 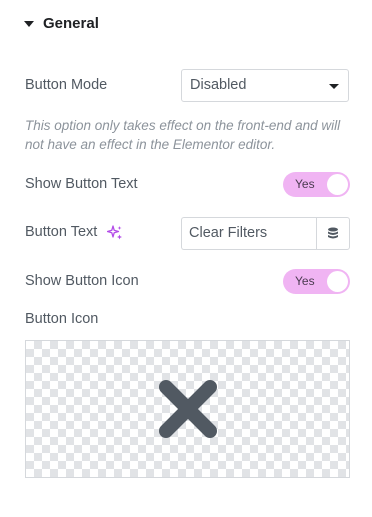 I want to click on show-button-icon-label: Show Button Icon, so click(x=82, y=281).